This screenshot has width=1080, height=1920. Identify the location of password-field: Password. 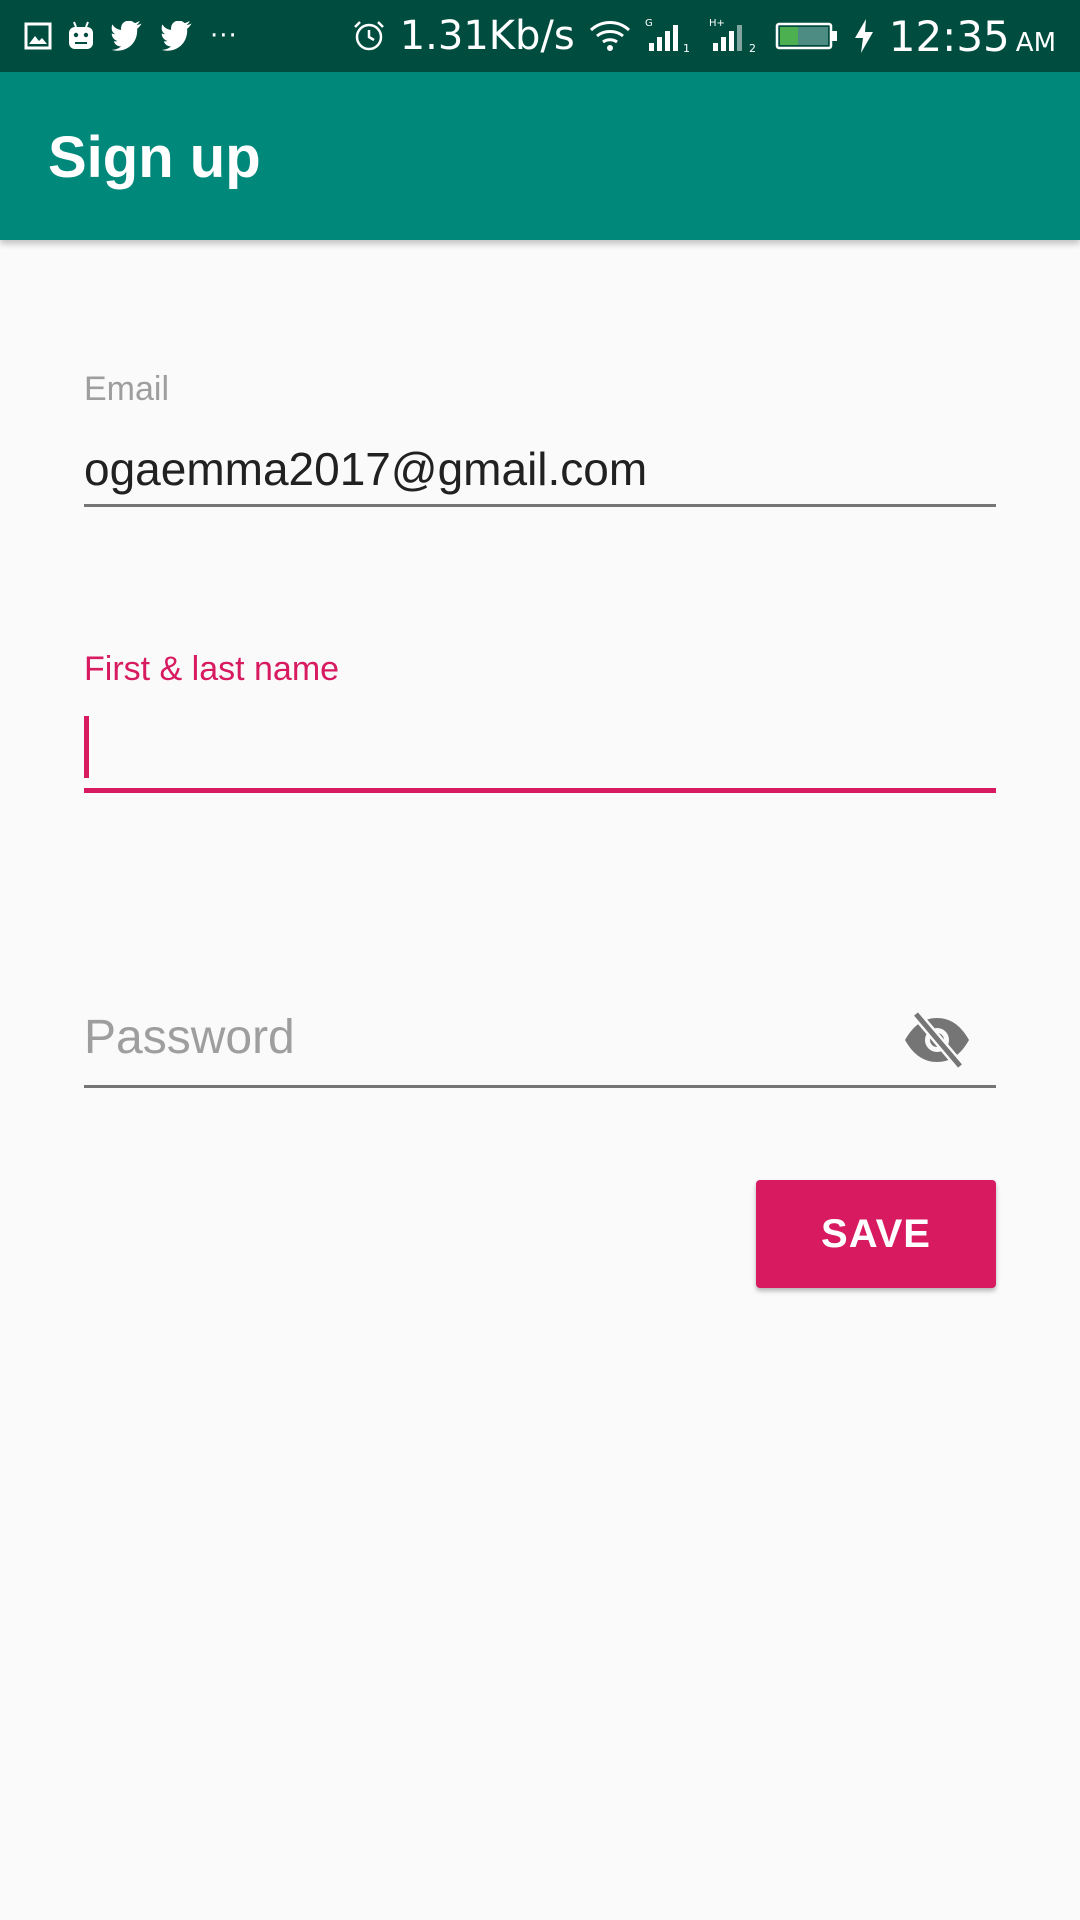
(540, 1050).